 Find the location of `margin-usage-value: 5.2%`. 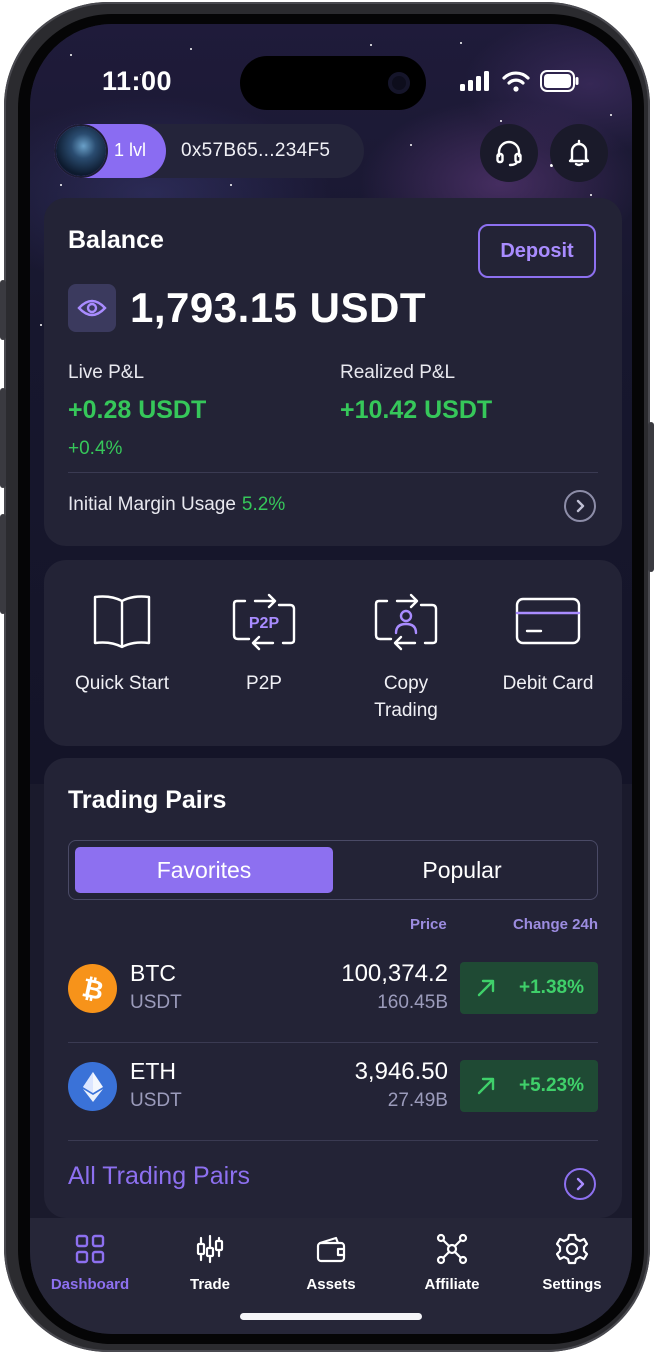

margin-usage-value: 5.2% is located at coordinates (263, 504).